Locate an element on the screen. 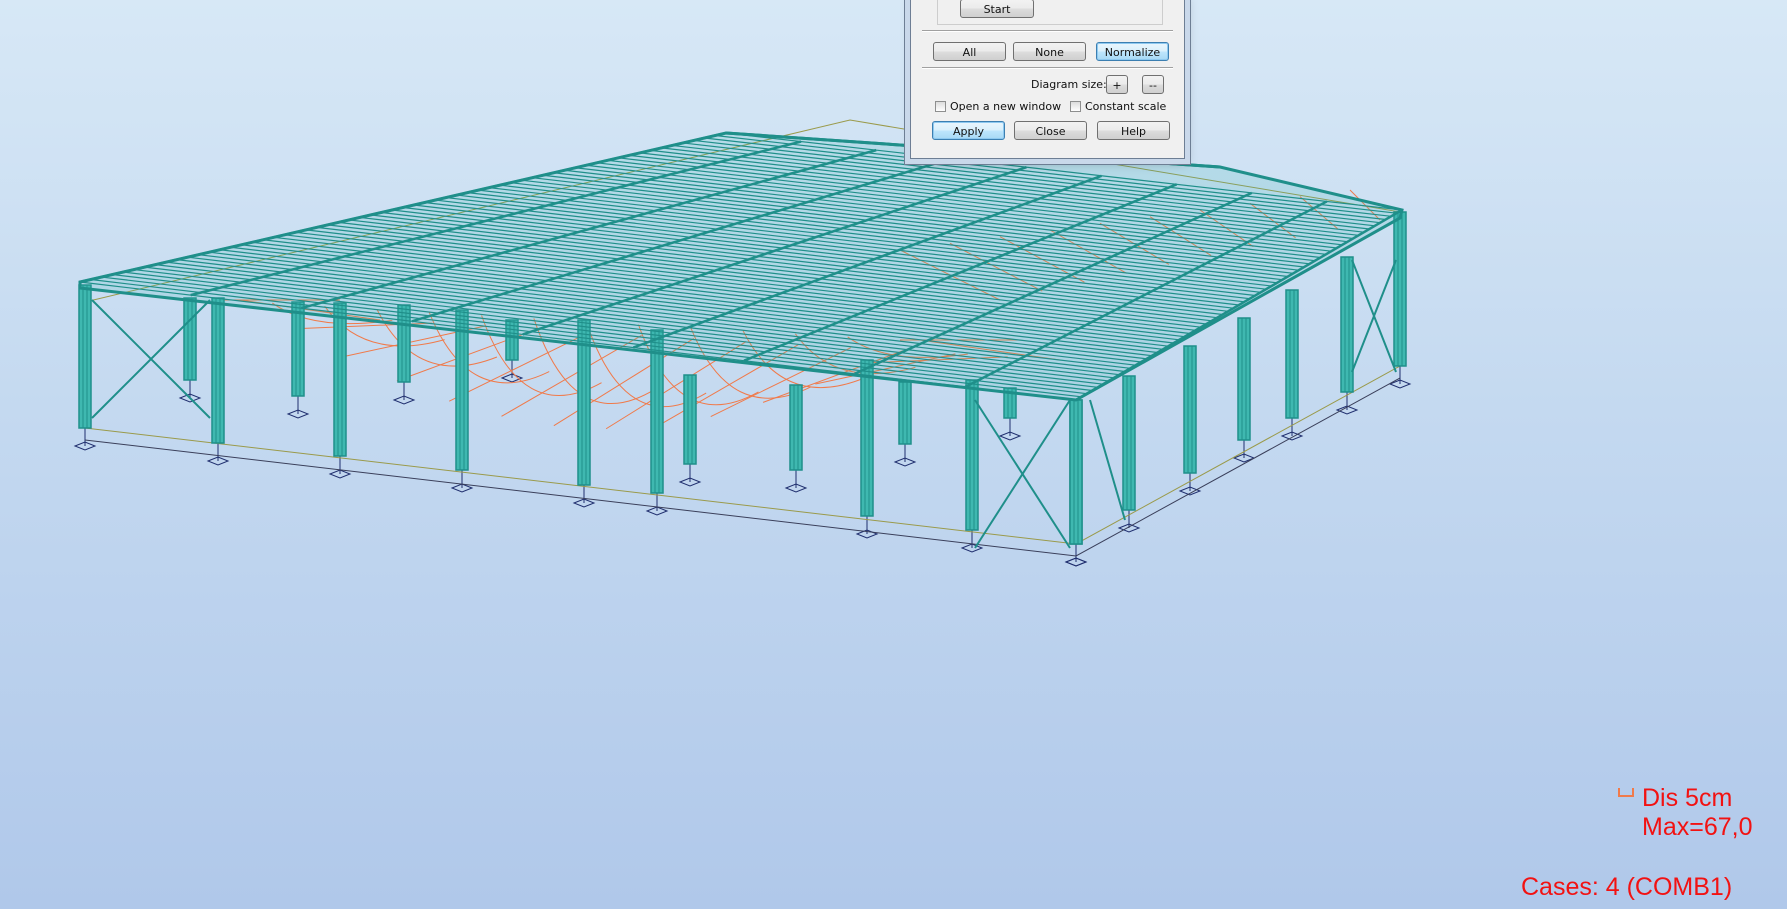 The image size is (1787, 909). all-button: All is located at coordinates (969, 51).